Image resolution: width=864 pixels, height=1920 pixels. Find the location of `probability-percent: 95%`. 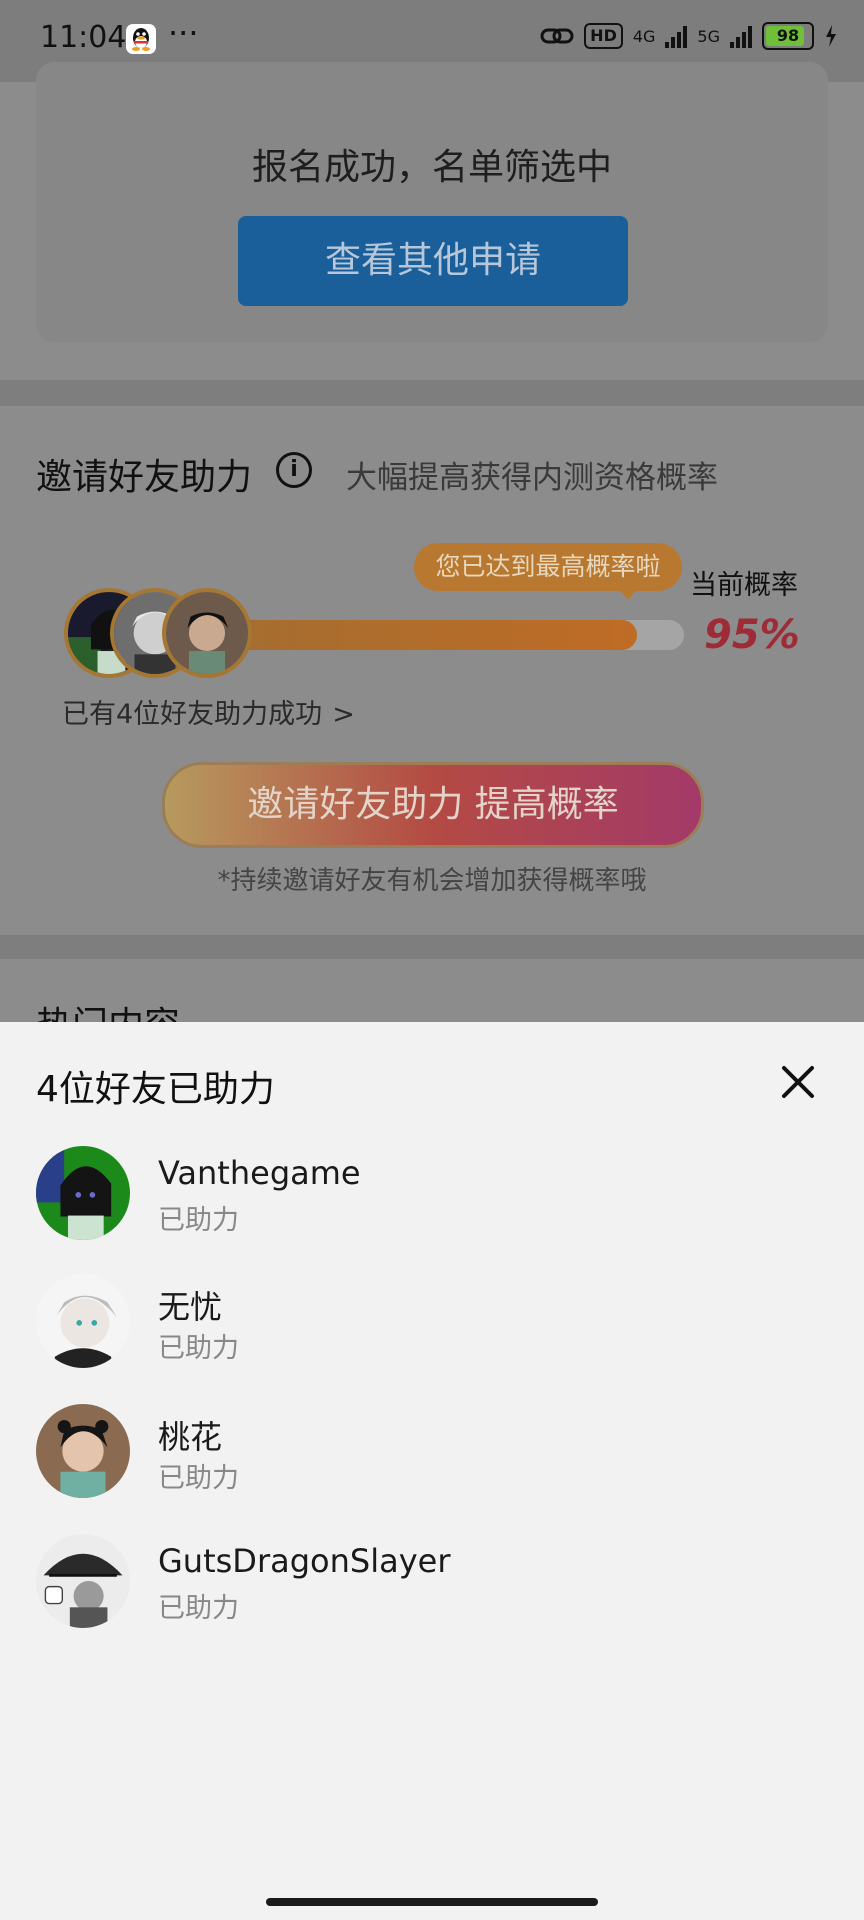

probability-percent: 95% is located at coordinates (752, 635).